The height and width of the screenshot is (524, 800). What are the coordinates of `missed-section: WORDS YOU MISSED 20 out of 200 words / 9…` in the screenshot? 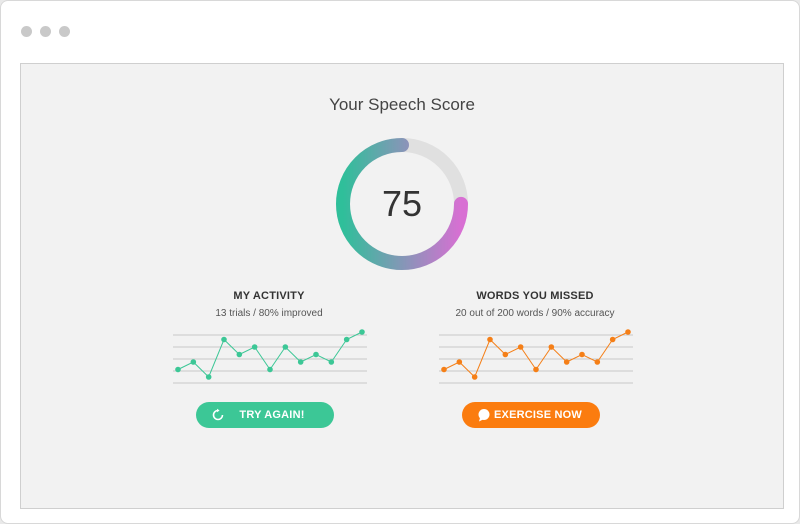 It's located at (535, 304).